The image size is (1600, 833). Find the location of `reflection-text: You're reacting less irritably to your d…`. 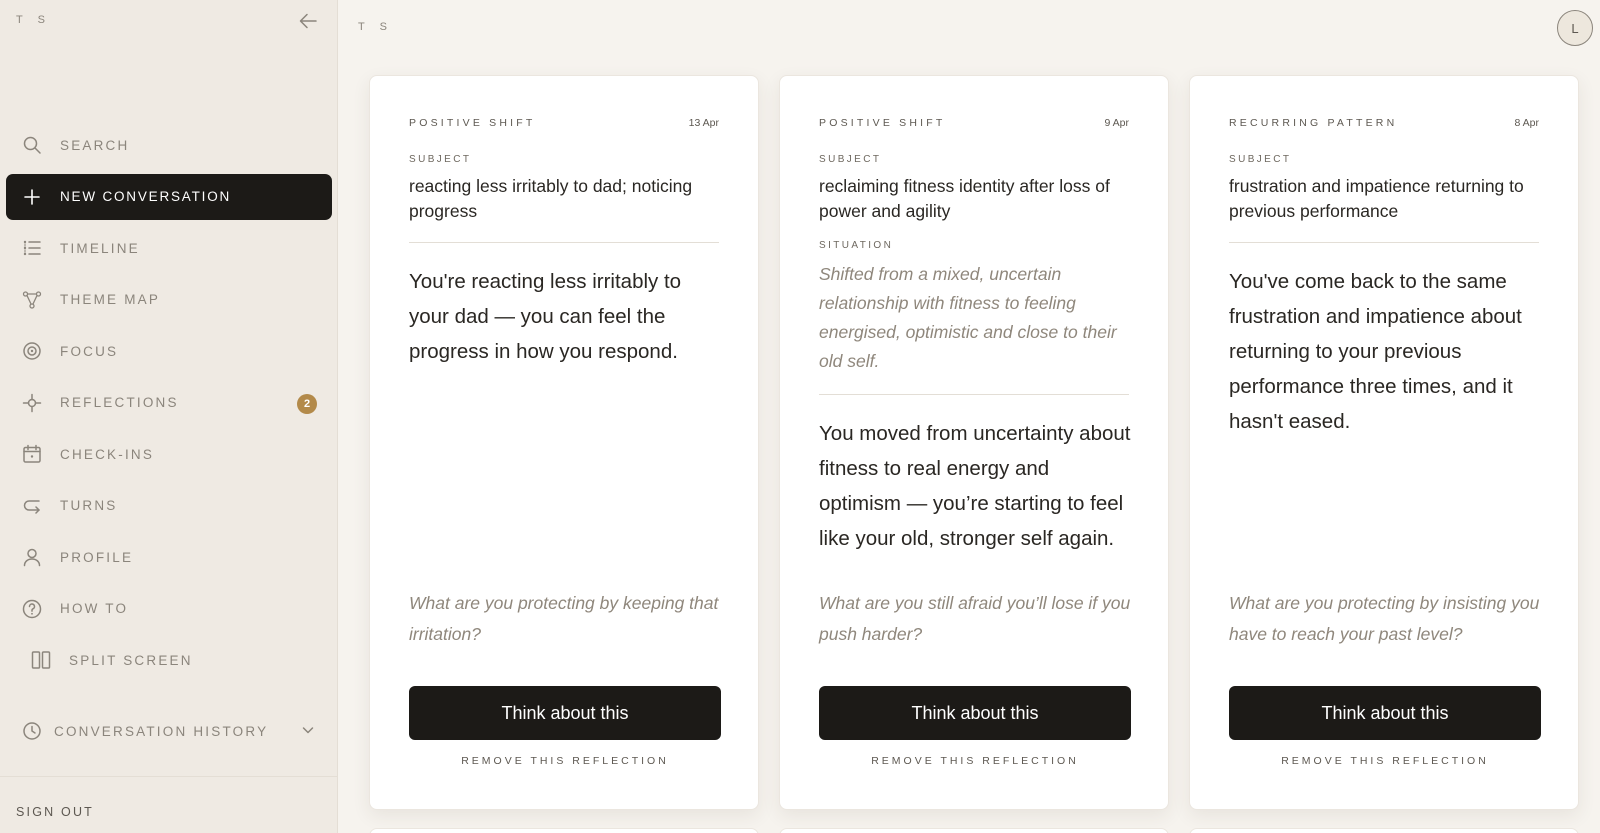

reflection-text: You're reacting less irritably to your d… is located at coordinates (545, 316).